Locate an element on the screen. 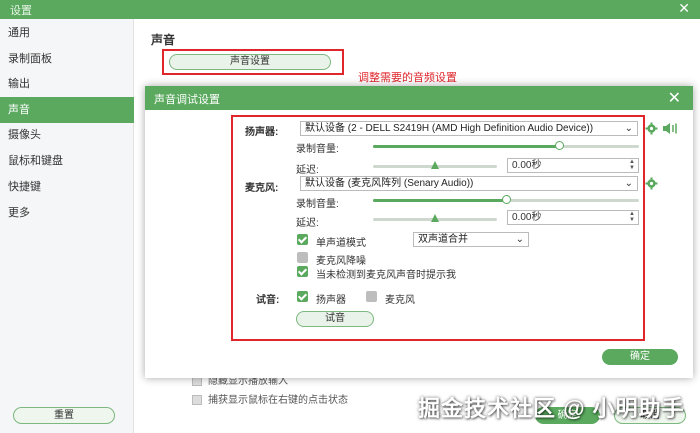 This screenshot has width=700, height=433. annotation-text: 调整需要的音频设置 is located at coordinates (407, 78).